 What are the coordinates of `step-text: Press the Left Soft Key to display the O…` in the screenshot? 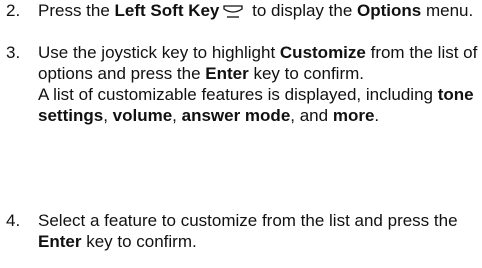 It's located at (258, 11).